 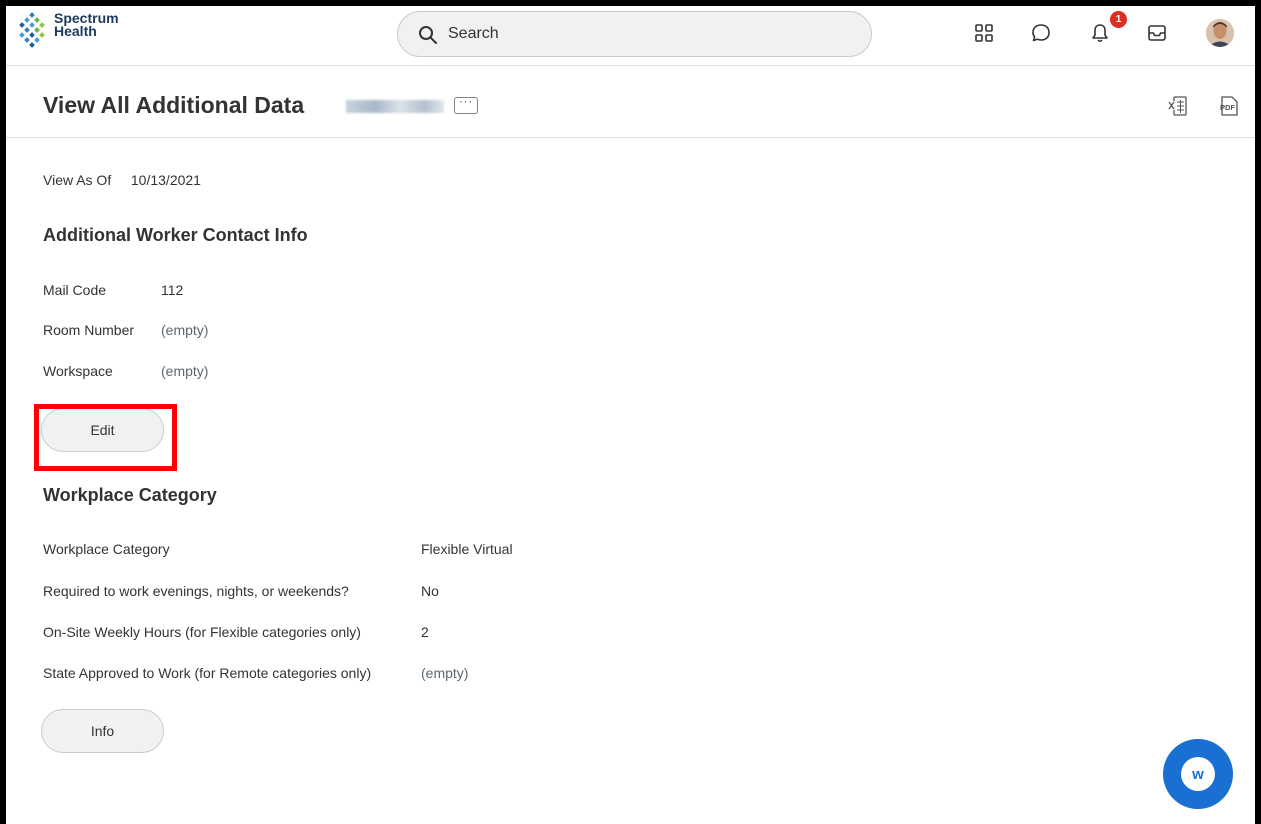 I want to click on logo-text: Spectrum Health, so click(x=86, y=25).